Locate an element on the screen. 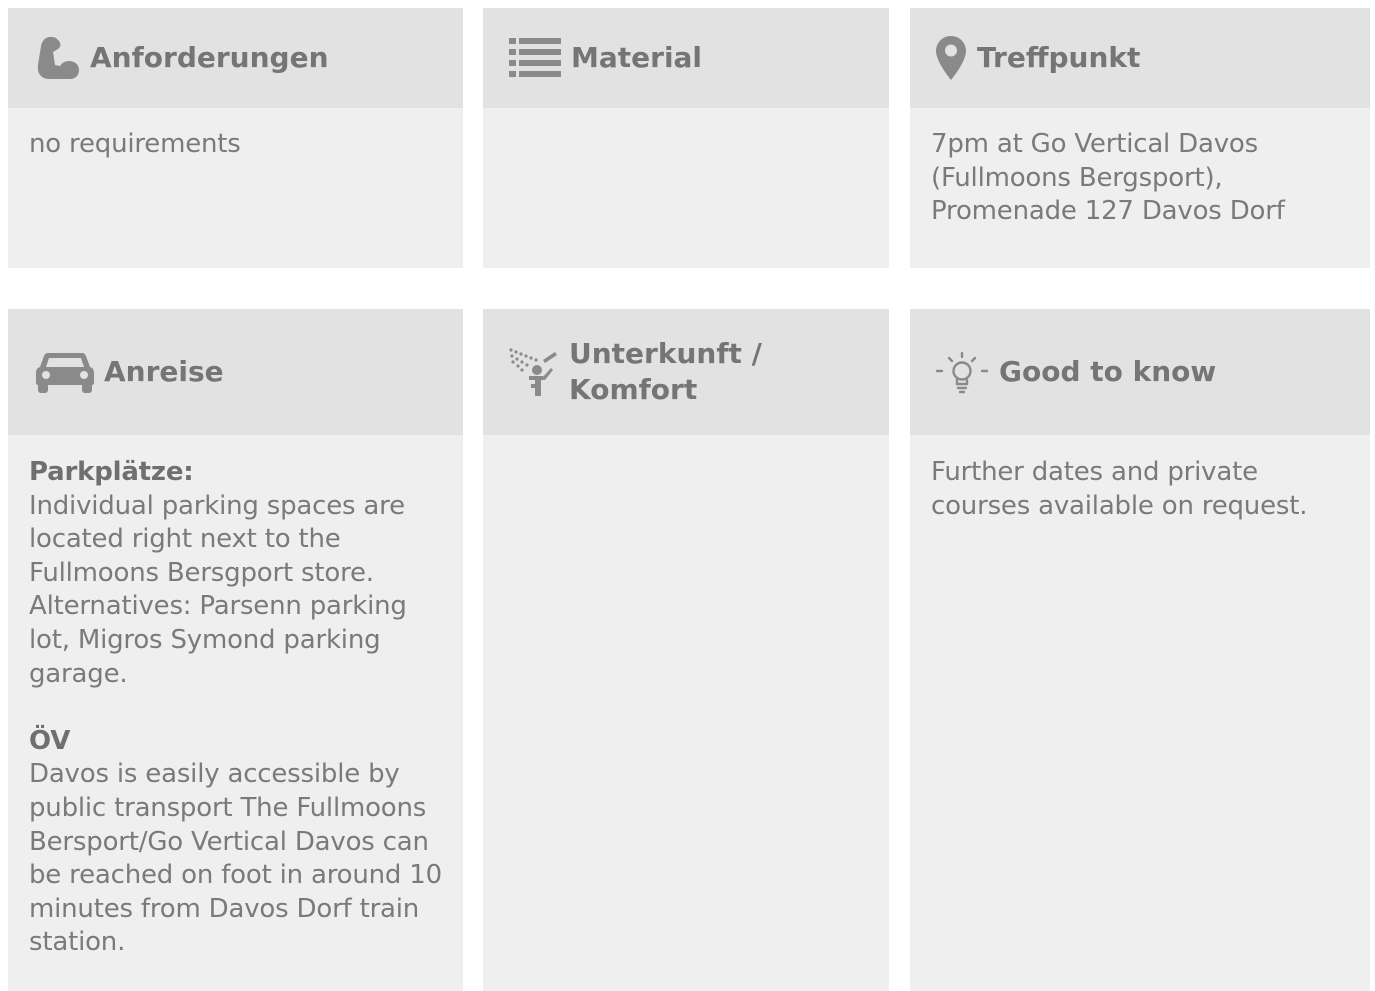 The height and width of the screenshot is (991, 1375). meeting-point-line: (Fullmoons Bergsport), is located at coordinates (1077, 177).